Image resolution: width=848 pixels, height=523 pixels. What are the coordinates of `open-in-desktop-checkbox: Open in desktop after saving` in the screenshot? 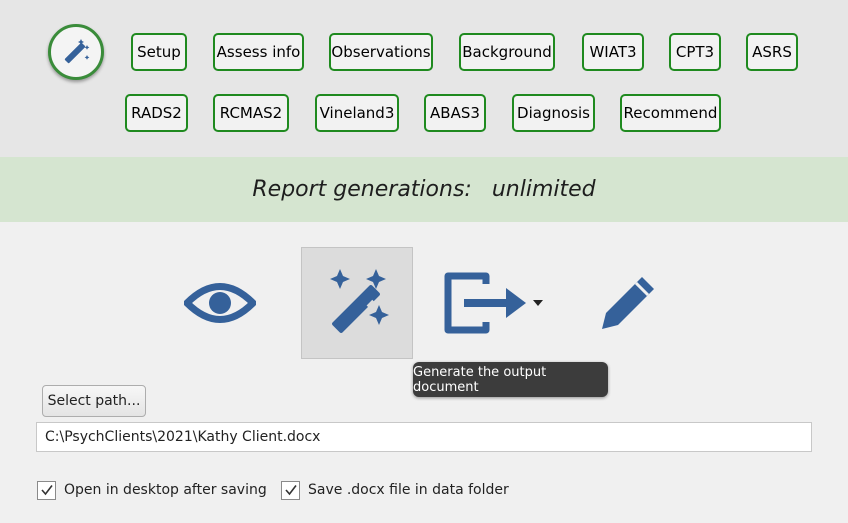 It's located at (152, 490).